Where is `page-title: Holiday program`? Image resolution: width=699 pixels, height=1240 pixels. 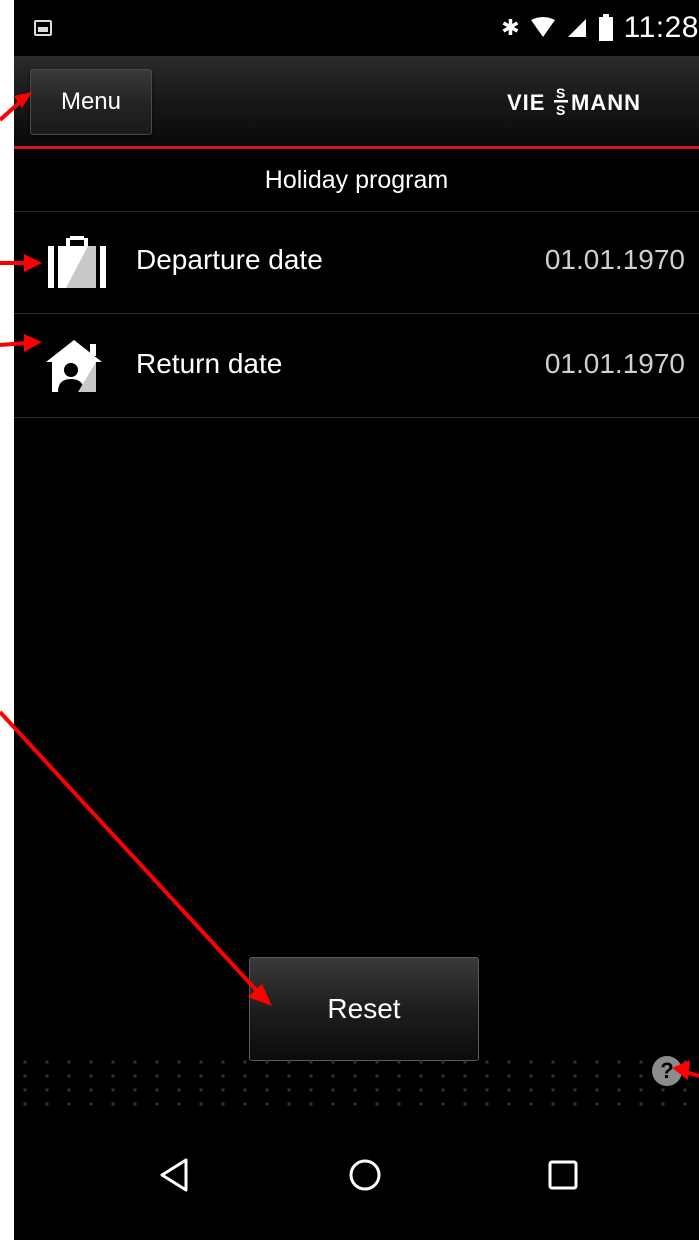 page-title: Holiday program is located at coordinates (356, 179).